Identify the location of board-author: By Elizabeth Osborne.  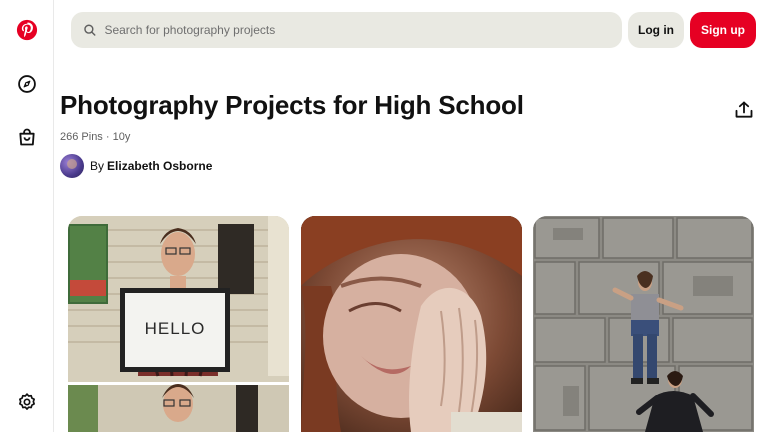
(136, 166).